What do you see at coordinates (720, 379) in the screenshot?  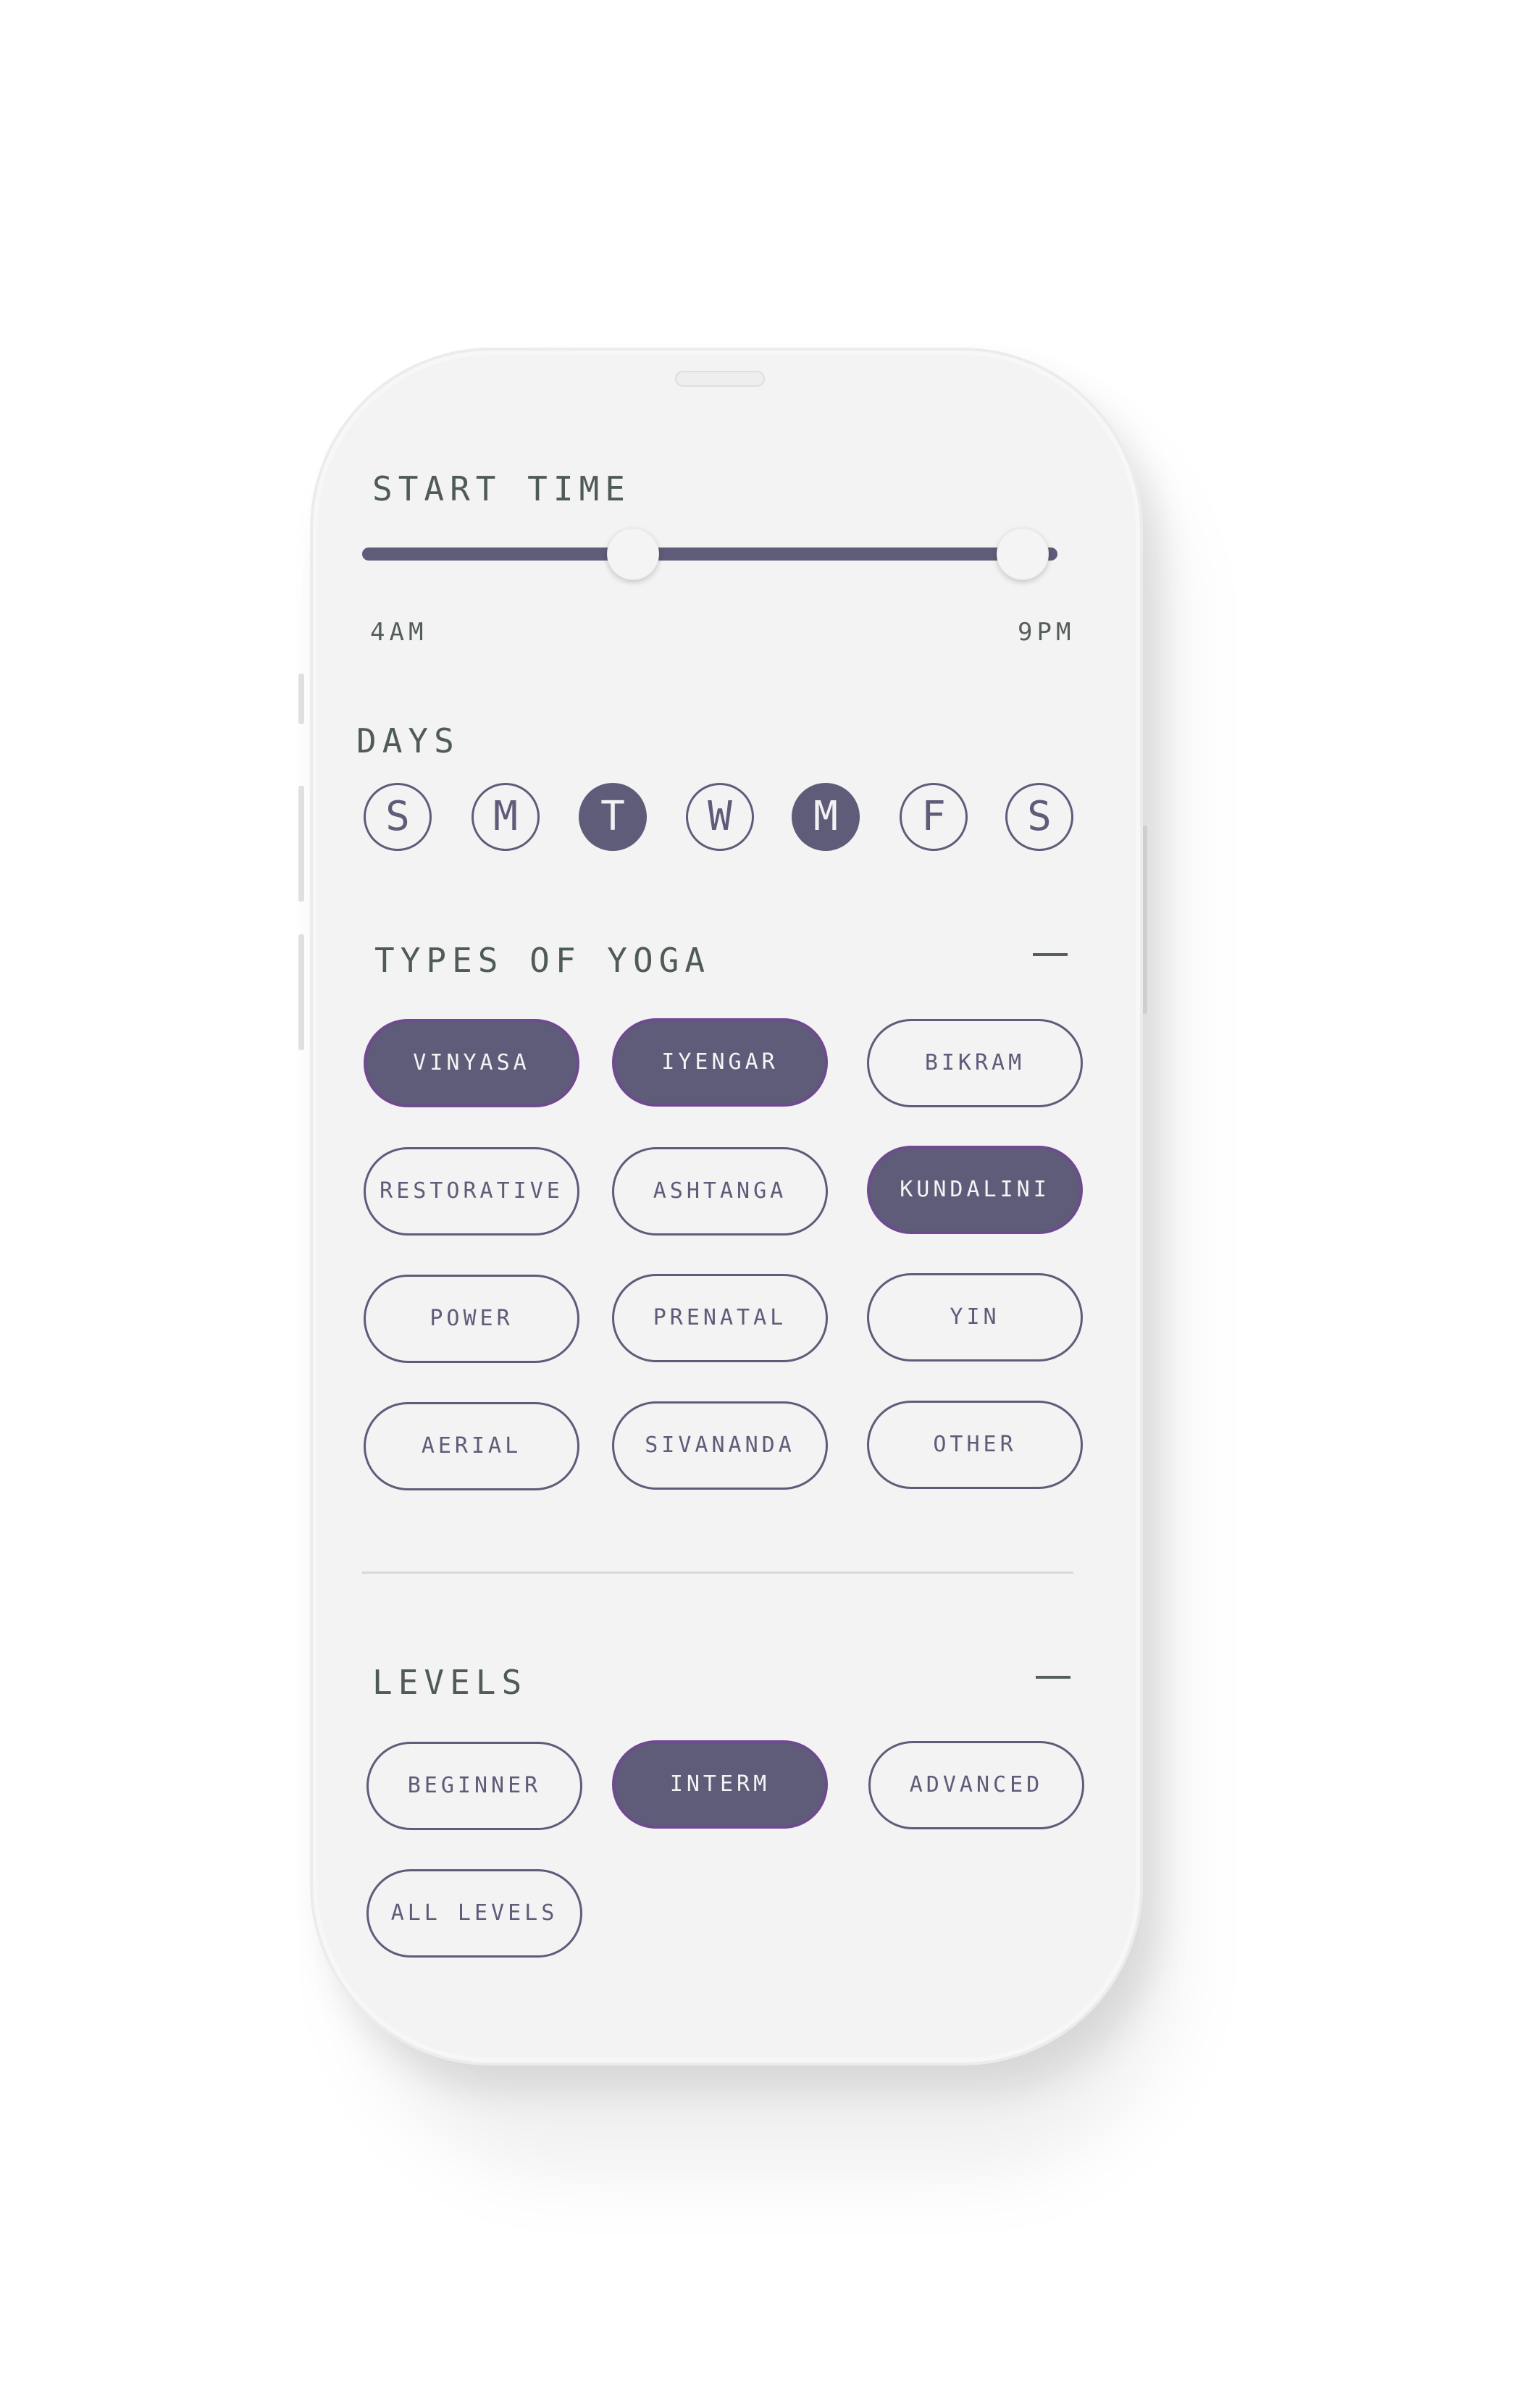 I see `speaker-notch` at bounding box center [720, 379].